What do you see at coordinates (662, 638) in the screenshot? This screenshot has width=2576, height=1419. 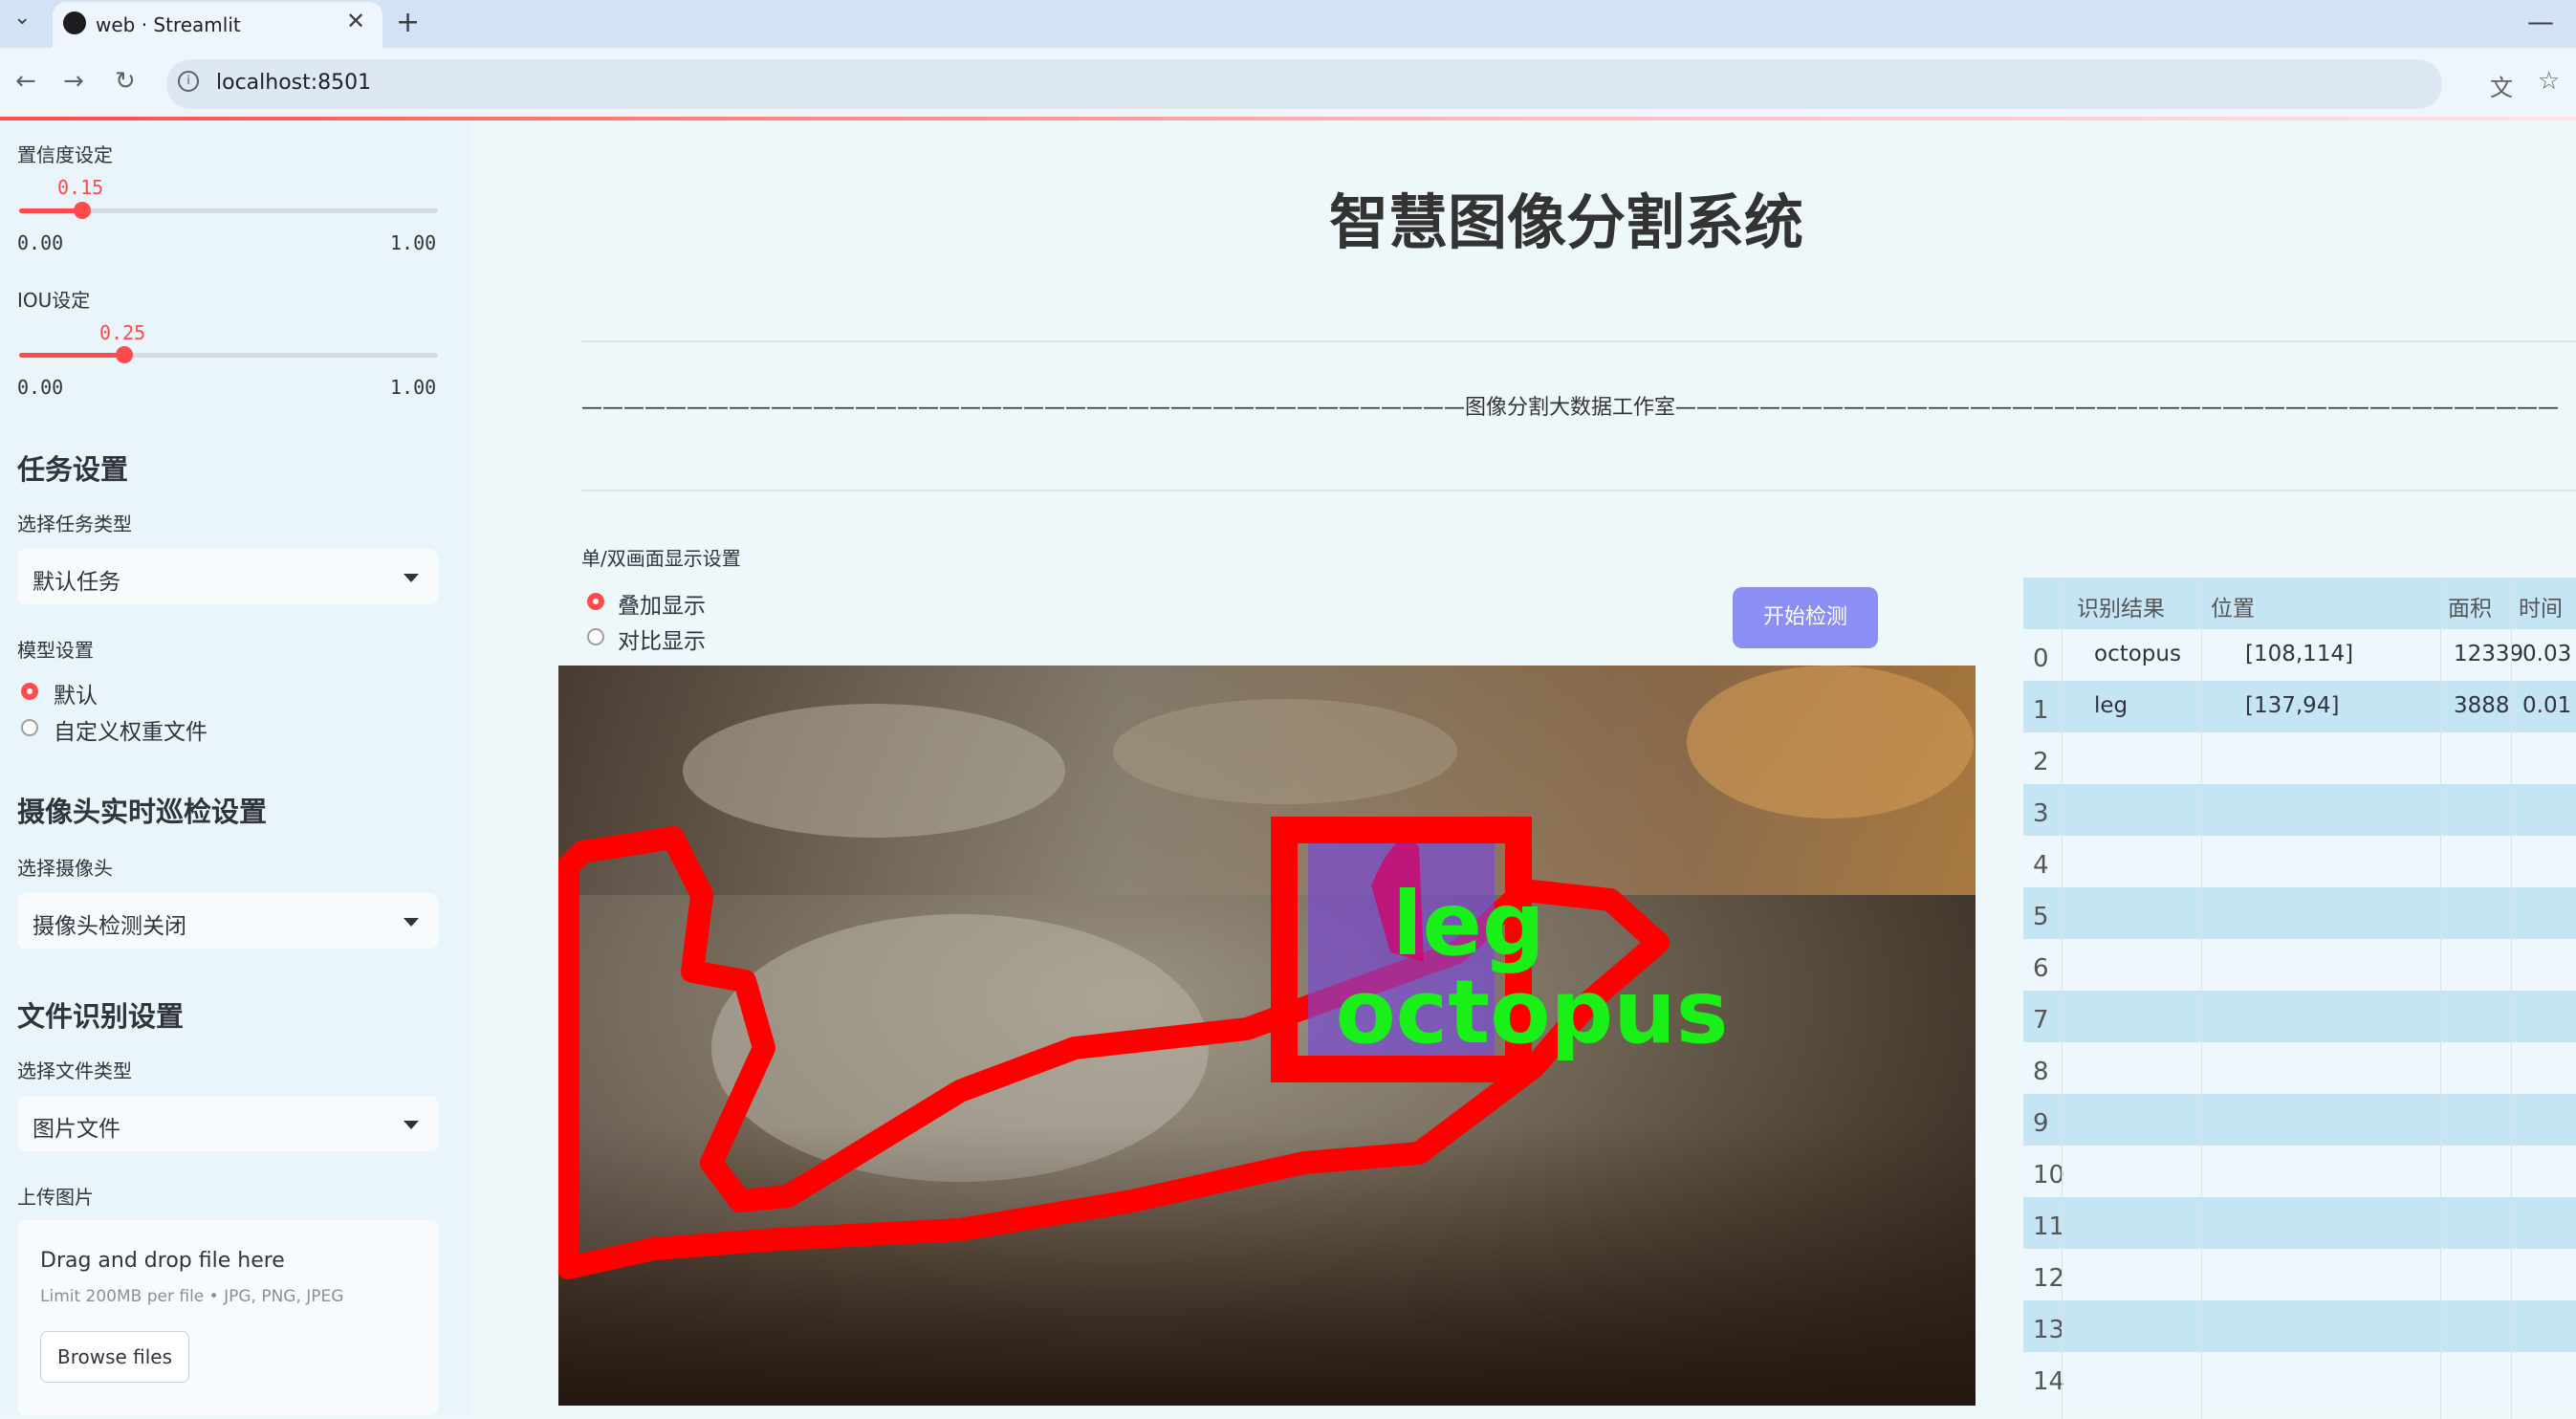 I see `display-option-compare: 对比显示` at bounding box center [662, 638].